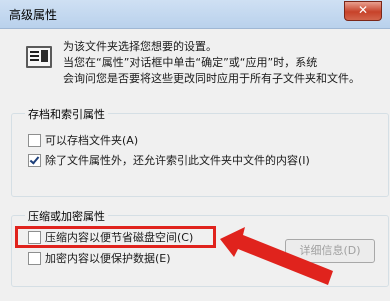 This screenshot has width=390, height=301. Describe the element at coordinates (115, 237) in the screenshot. I see `annotation-highlight-box` at that location.